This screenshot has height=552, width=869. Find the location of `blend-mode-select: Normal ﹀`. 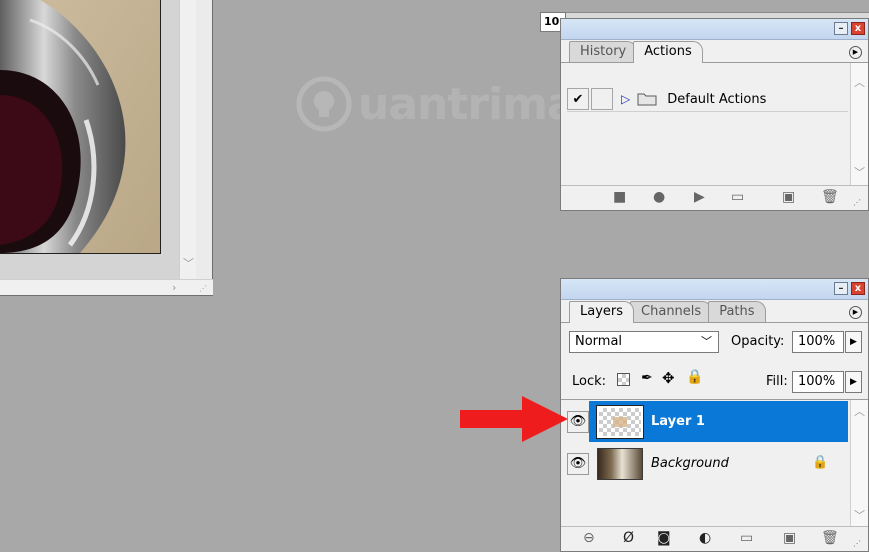

blend-mode-select: Normal ﹀ is located at coordinates (644, 342).